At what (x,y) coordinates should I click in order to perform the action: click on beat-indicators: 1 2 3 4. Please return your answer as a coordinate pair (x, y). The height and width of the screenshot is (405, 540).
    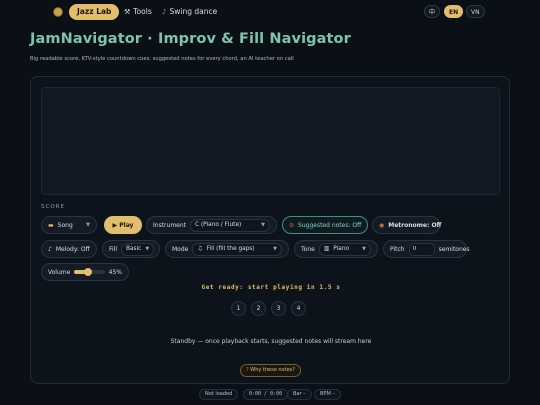
    Looking at the image, I should click on (268, 308).